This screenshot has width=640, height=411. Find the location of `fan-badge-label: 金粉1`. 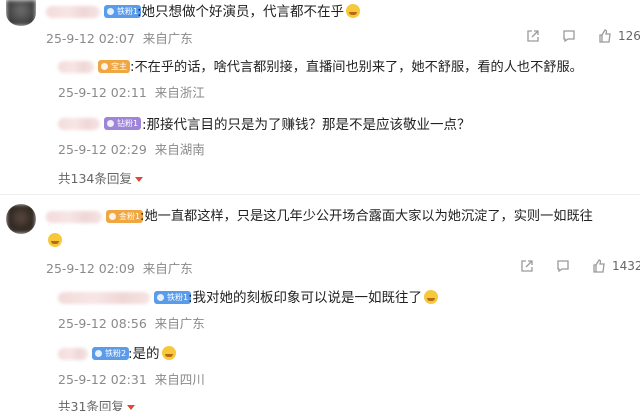

fan-badge-label: 金粉1 is located at coordinates (130, 216).